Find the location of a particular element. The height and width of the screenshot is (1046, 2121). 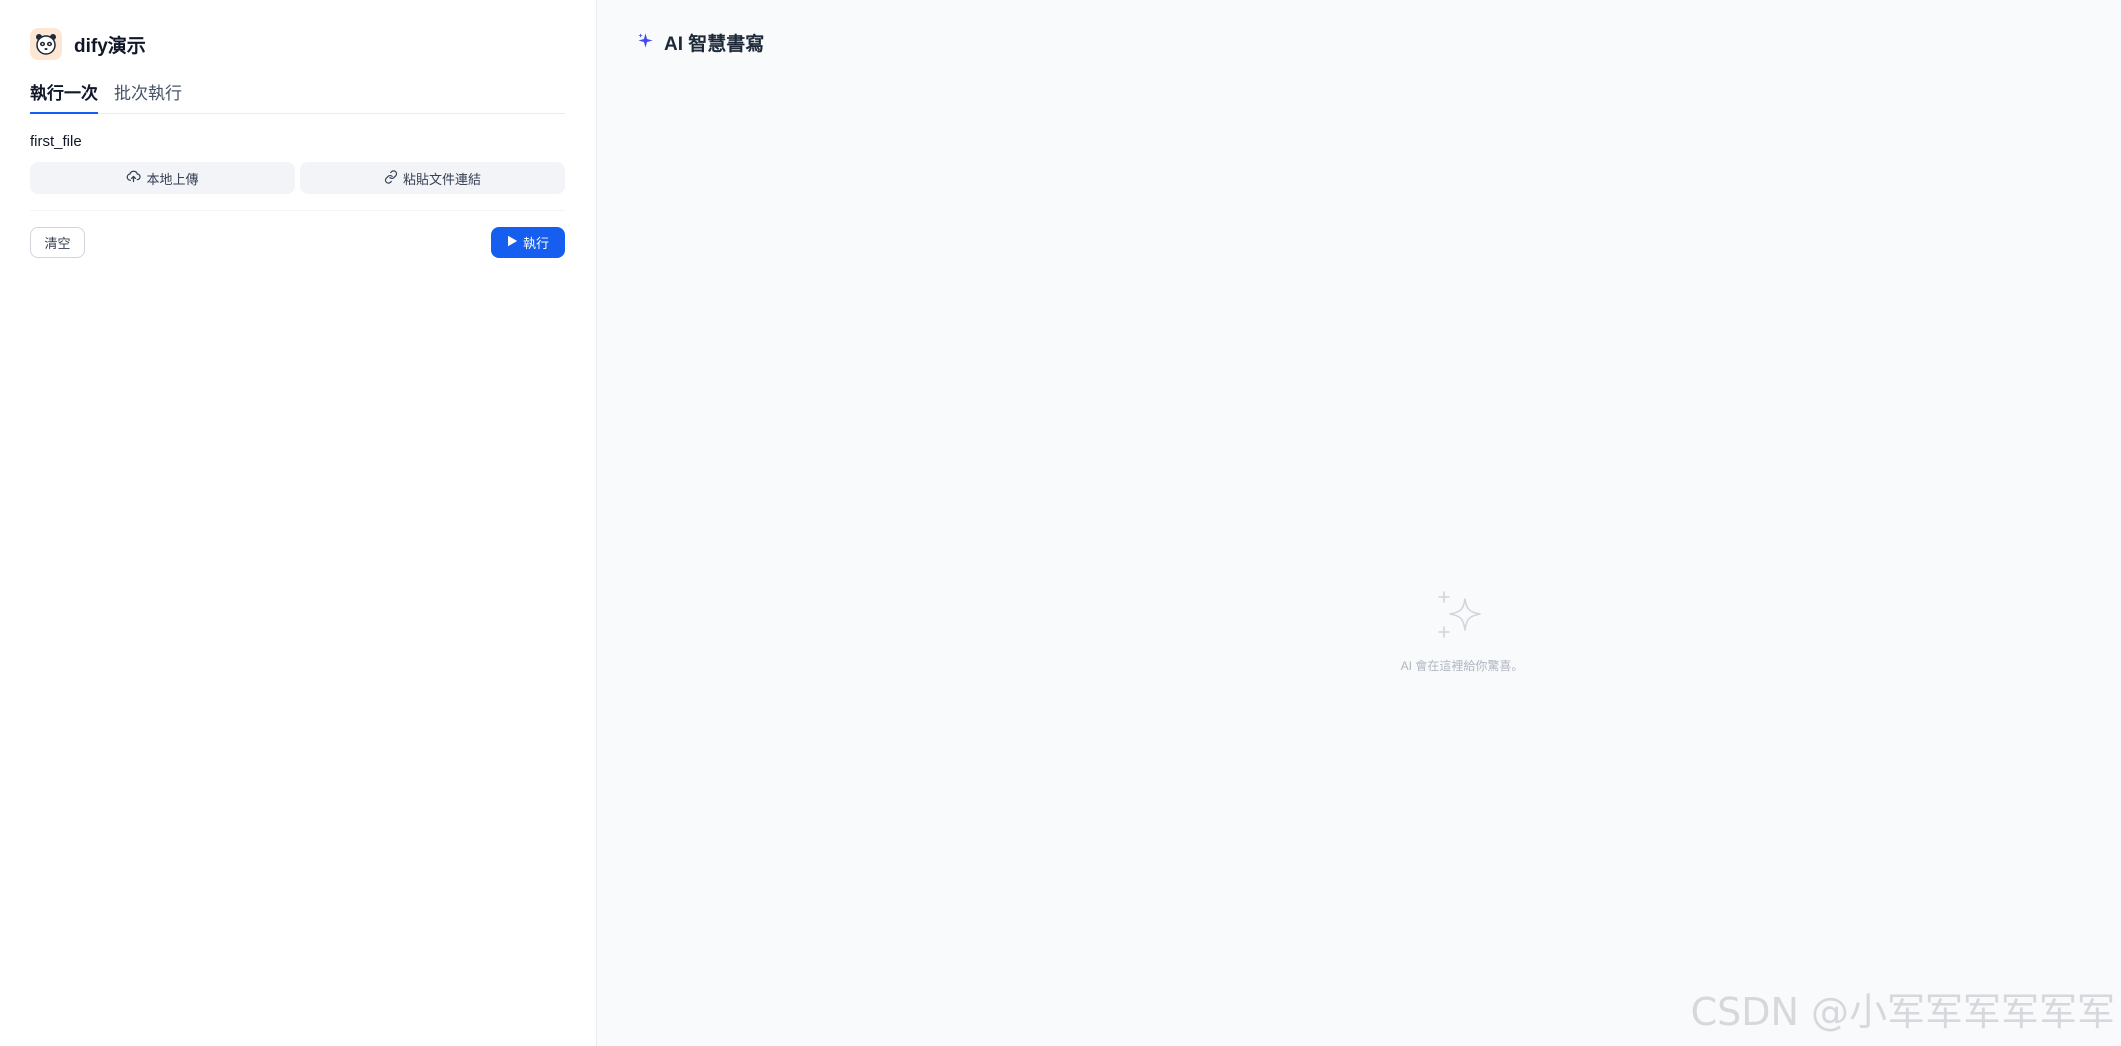

run-button: 執行 is located at coordinates (528, 242).